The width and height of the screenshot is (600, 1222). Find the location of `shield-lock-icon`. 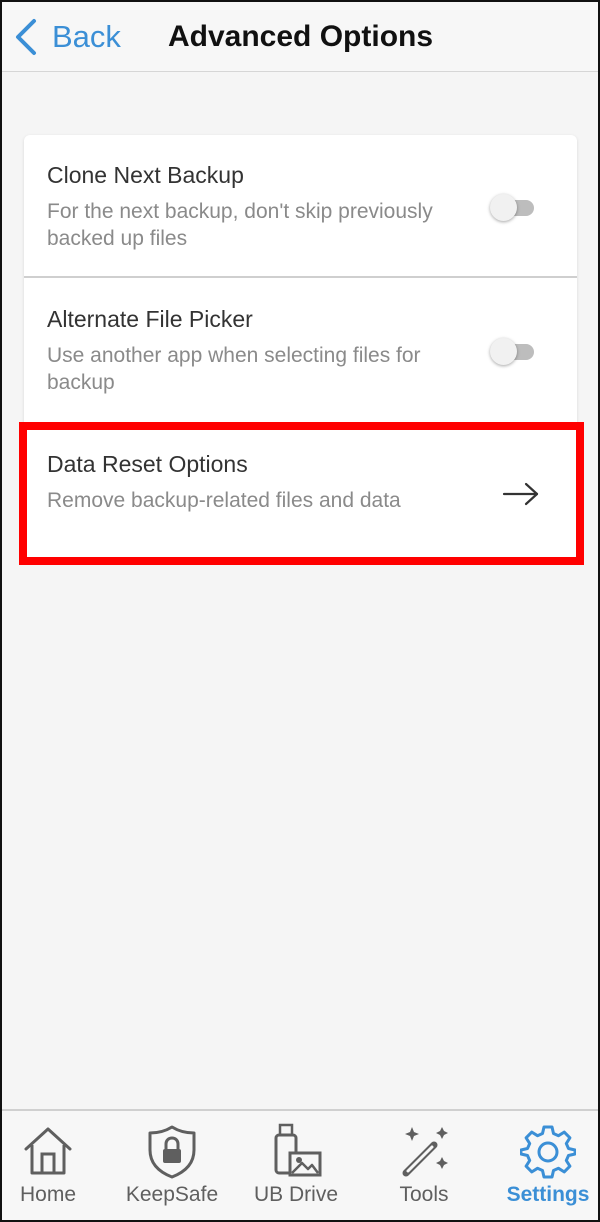

shield-lock-icon is located at coordinates (172, 1152).